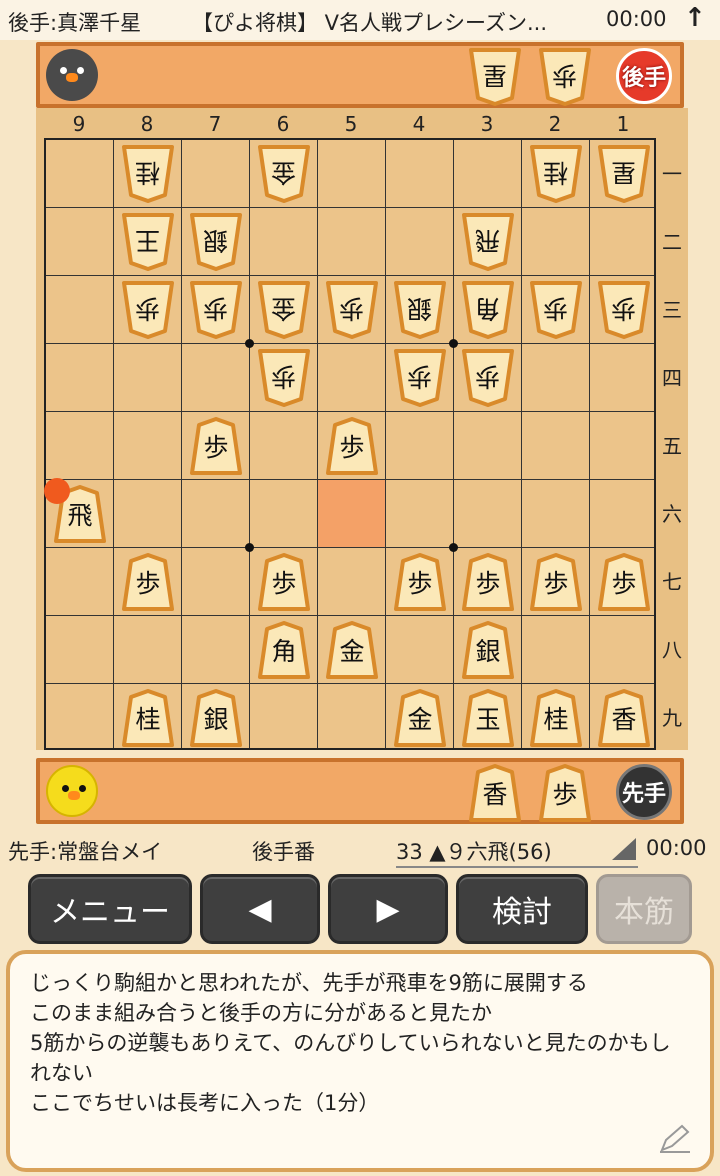  Describe the element at coordinates (644, 76) in the screenshot. I see `gote-turn-badge: 後手` at that location.